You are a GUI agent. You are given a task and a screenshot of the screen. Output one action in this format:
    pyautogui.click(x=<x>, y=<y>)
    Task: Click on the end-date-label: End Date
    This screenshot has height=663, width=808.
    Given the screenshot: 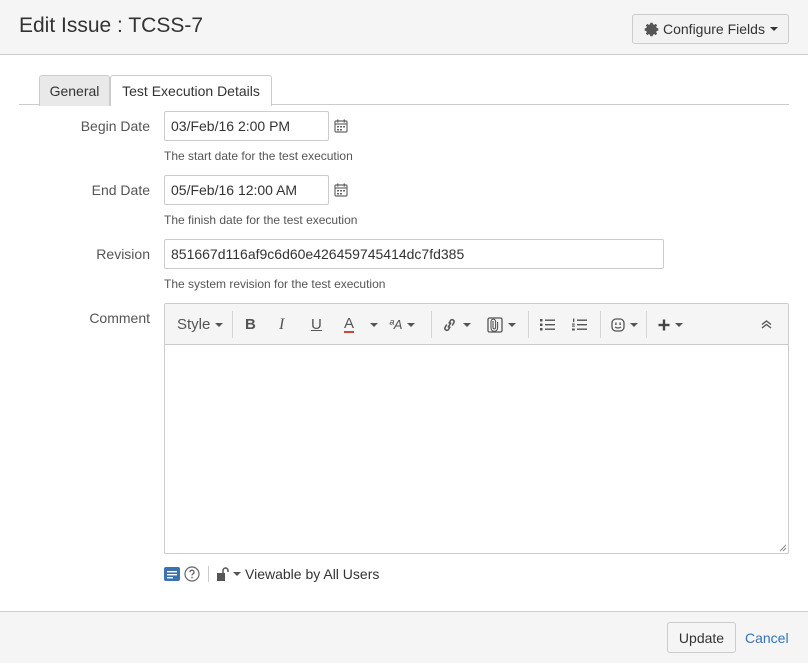 What is the action you would take?
    pyautogui.click(x=120, y=190)
    